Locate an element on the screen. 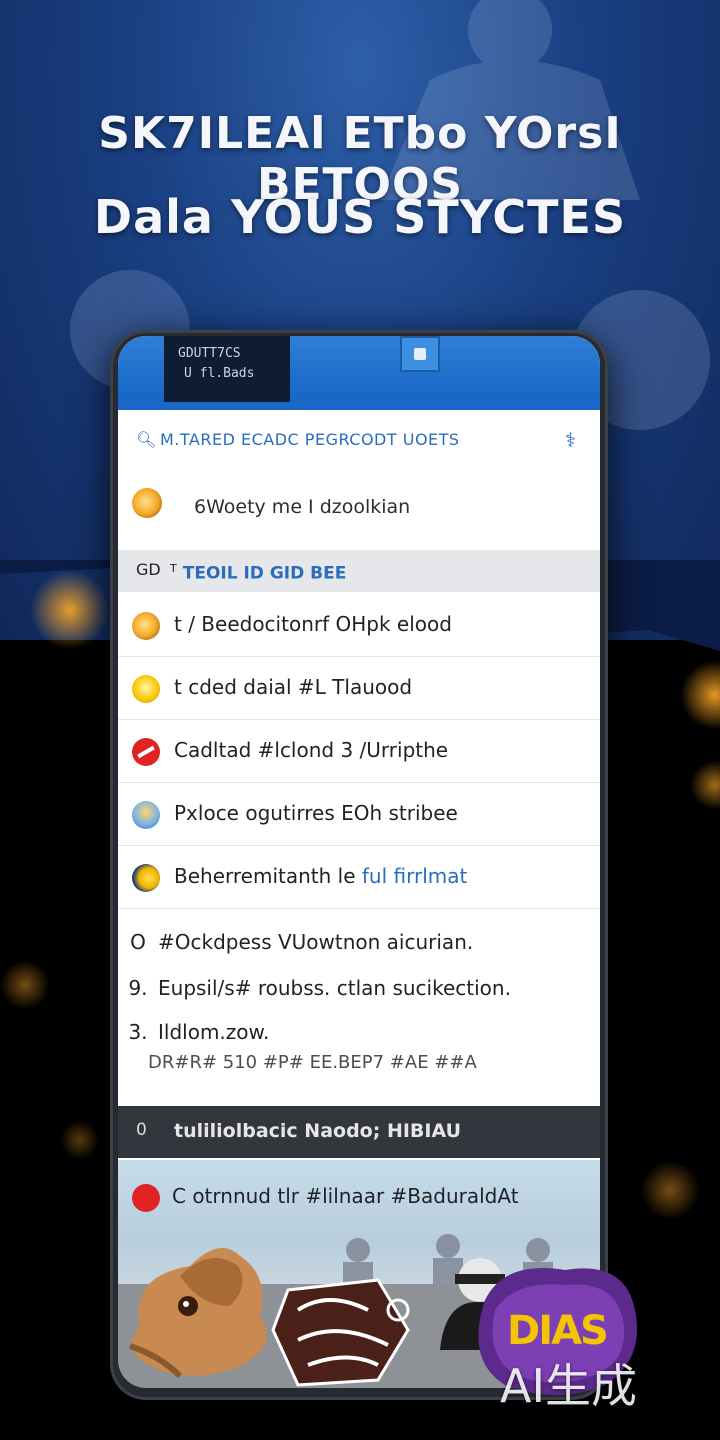 The width and height of the screenshot is (720, 1440). egg-emoji-icon is located at coordinates (146, 626).